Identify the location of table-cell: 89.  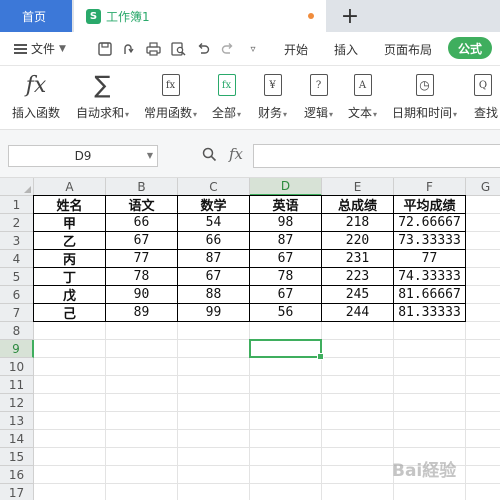
(142, 313).